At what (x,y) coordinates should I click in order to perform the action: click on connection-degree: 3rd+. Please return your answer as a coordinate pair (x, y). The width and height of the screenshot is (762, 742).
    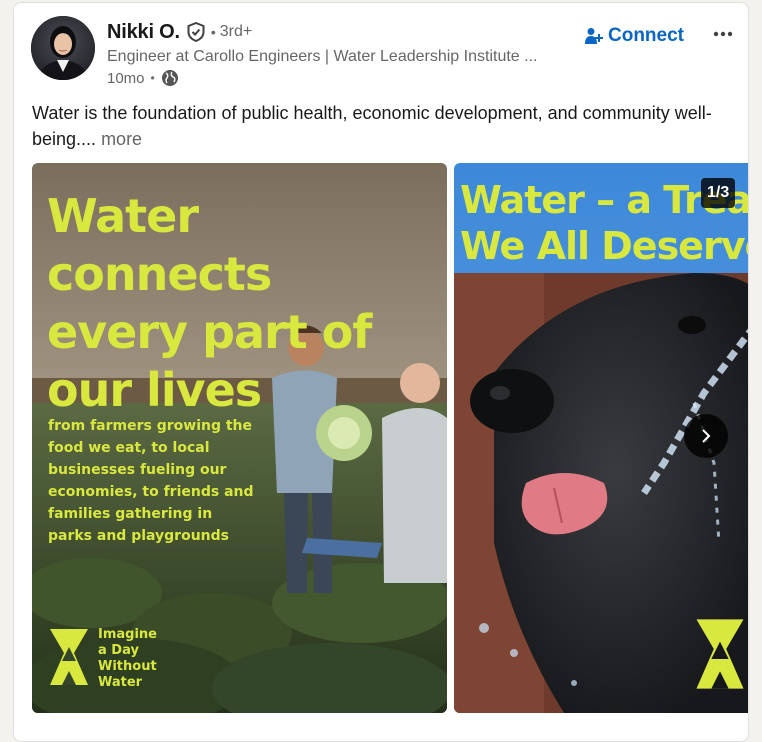
    Looking at the image, I should click on (236, 31).